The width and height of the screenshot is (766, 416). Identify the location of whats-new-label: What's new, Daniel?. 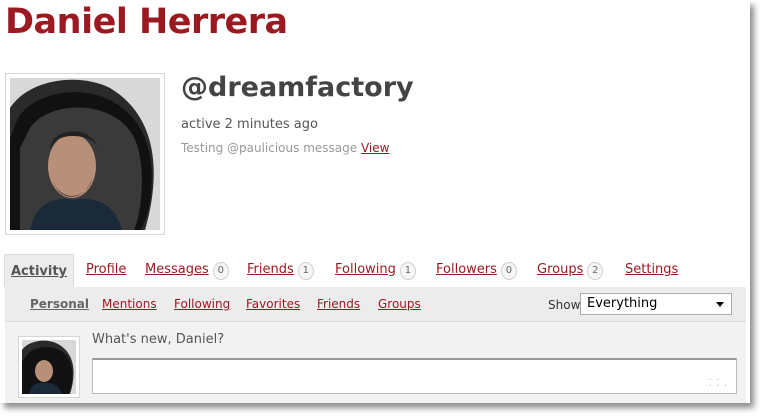
(158, 339).